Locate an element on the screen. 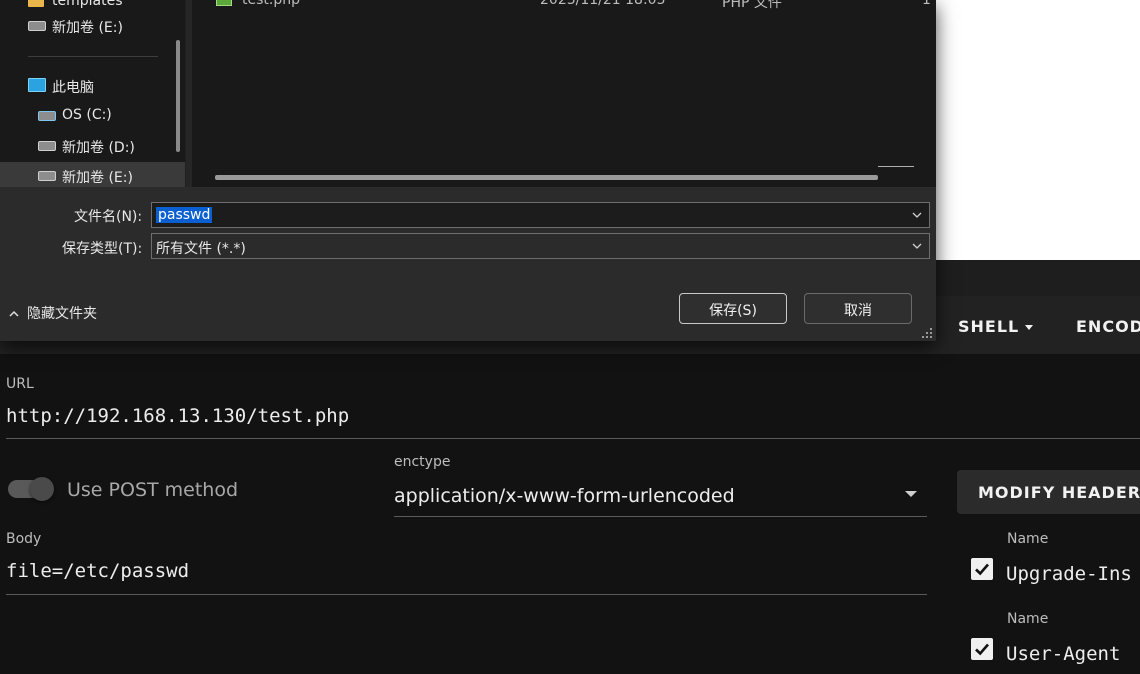  hide-folders-toggle: 隐藏文件夹 is located at coordinates (52, 313).